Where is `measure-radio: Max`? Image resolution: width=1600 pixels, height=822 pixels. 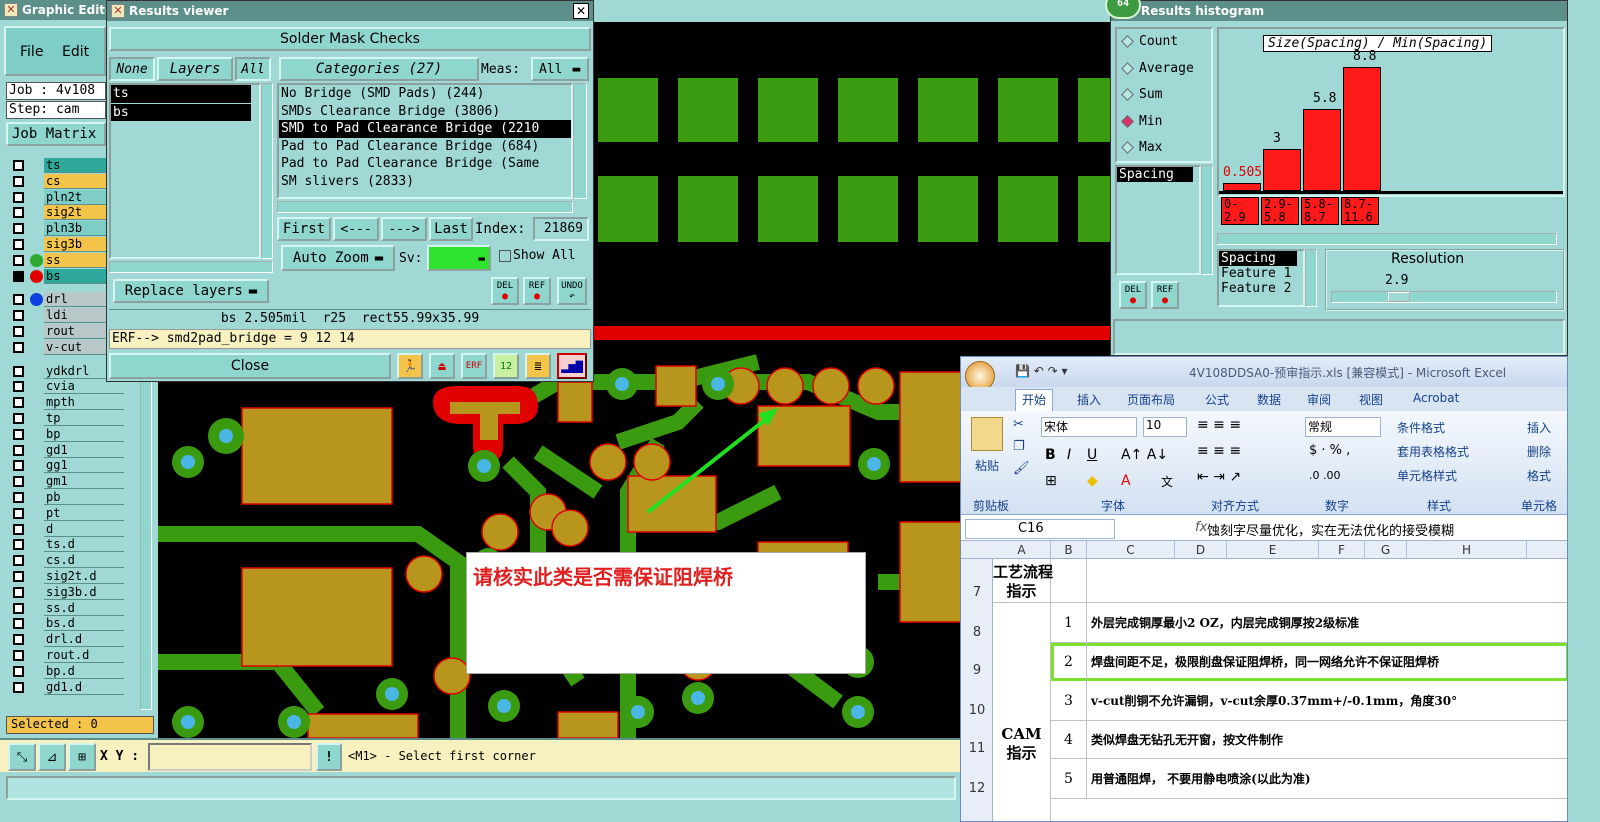 measure-radio: Max is located at coordinates (1164, 148).